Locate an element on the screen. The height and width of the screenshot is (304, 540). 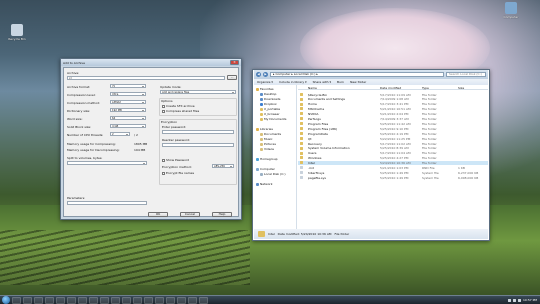
nav-item: Videos is located at coordinates (267, 149).